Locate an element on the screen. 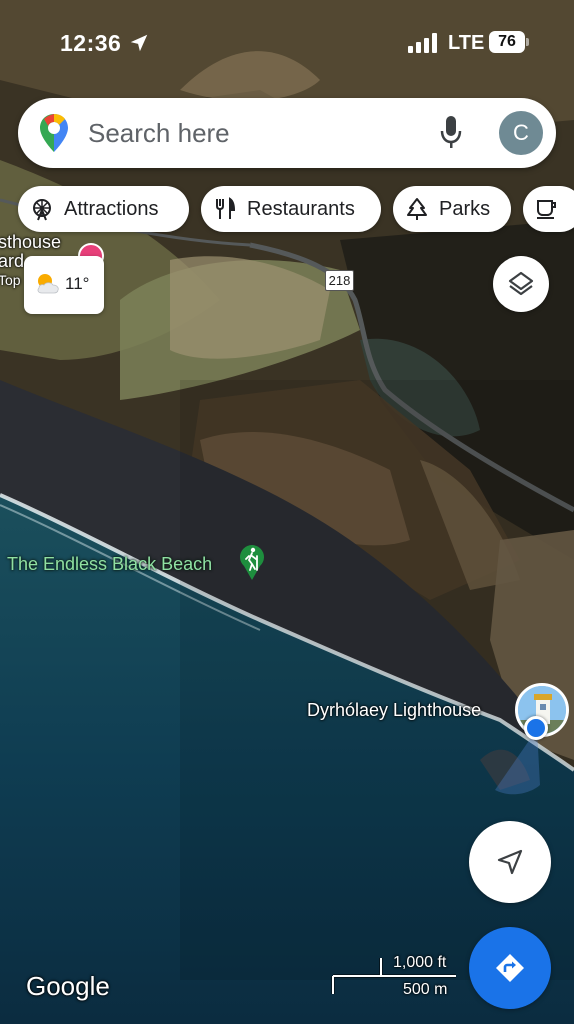  chip-parks: Parks is located at coordinates (452, 209).